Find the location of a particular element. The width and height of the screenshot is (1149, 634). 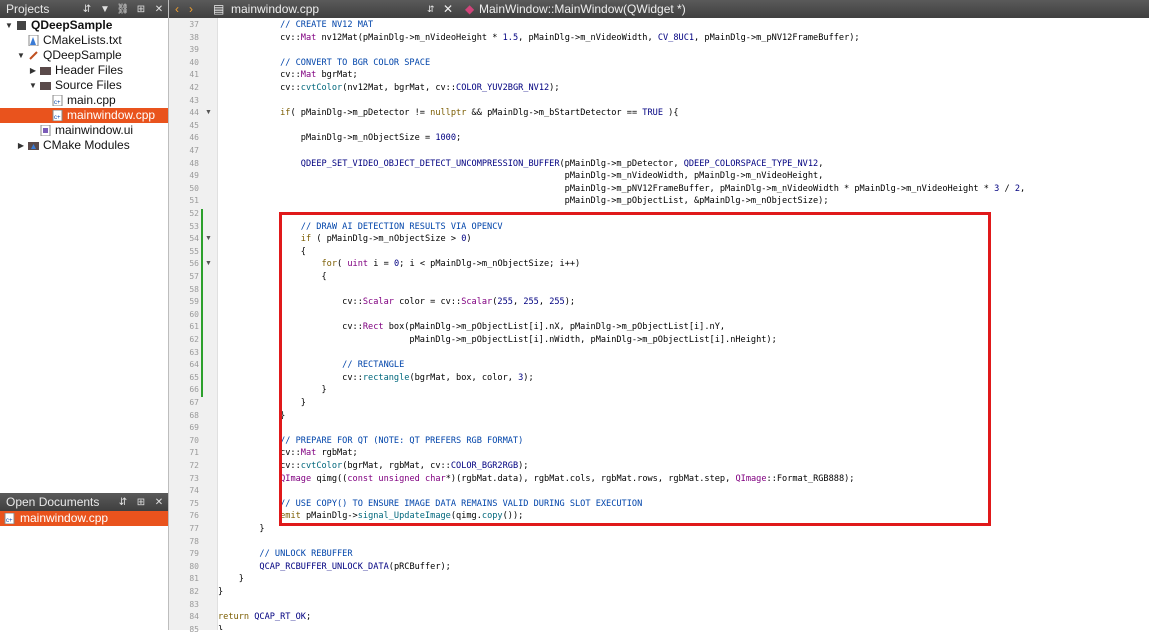

tree-item: c+ main.cpp is located at coordinates (84, 100).